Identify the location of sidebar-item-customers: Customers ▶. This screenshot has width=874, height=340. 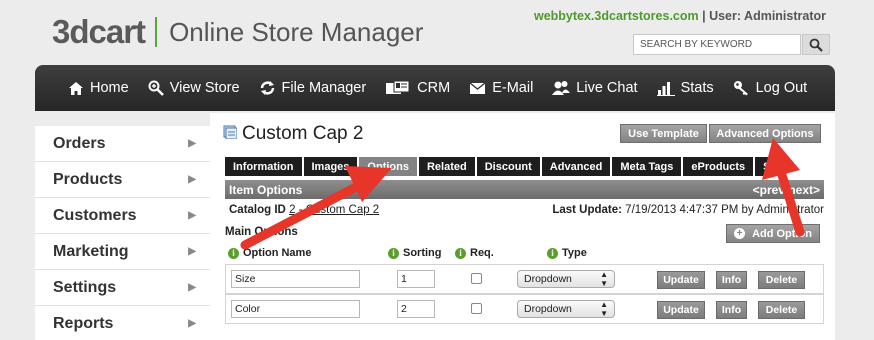
(122, 216).